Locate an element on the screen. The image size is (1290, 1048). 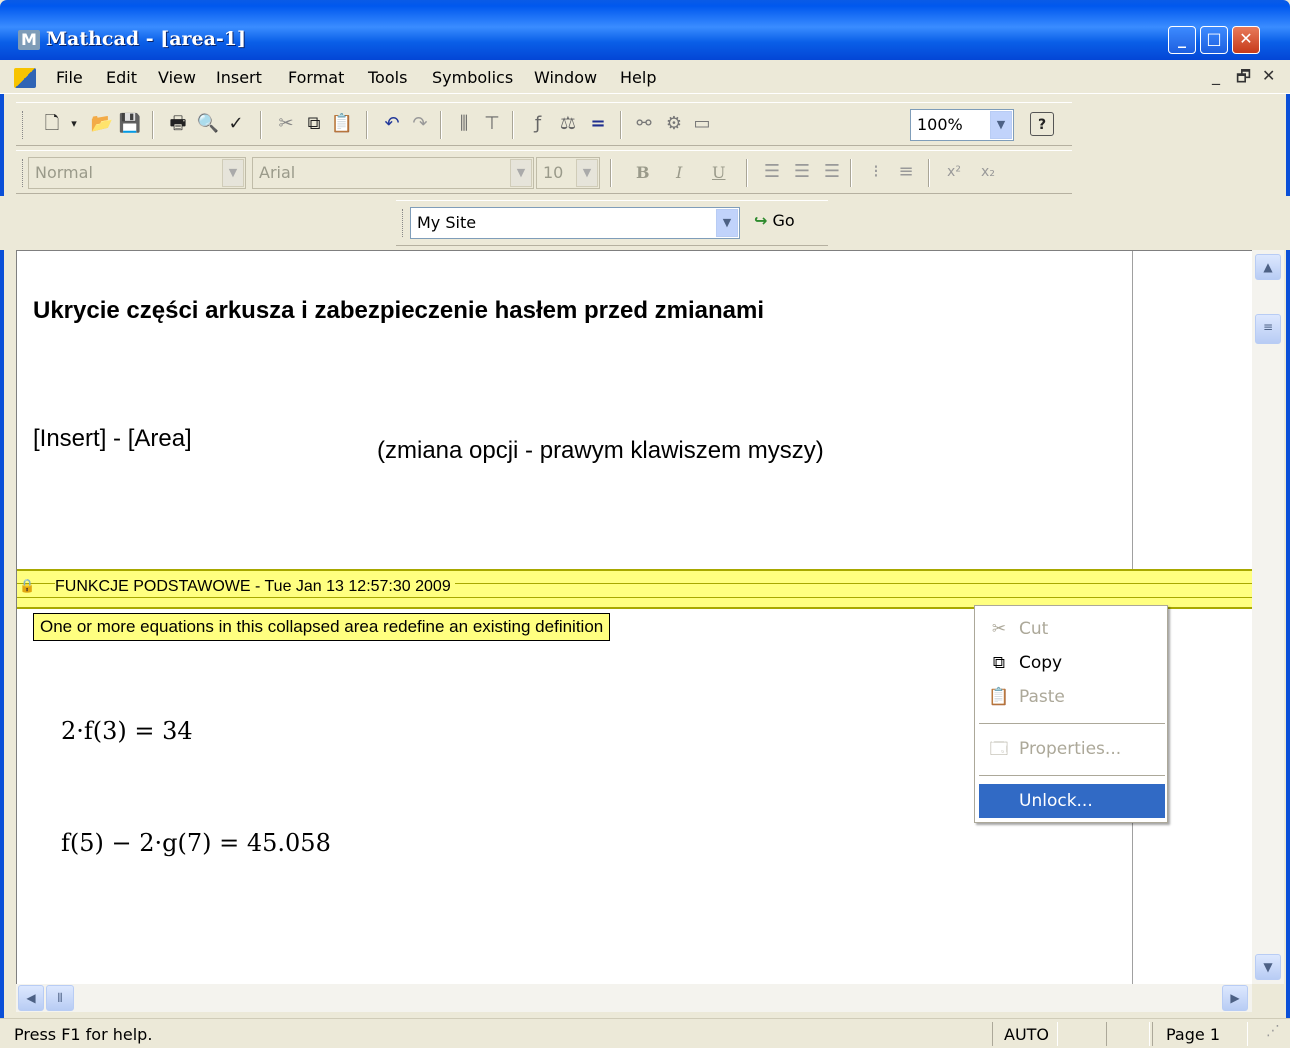
address-select: My Site ▼ is located at coordinates (575, 223).